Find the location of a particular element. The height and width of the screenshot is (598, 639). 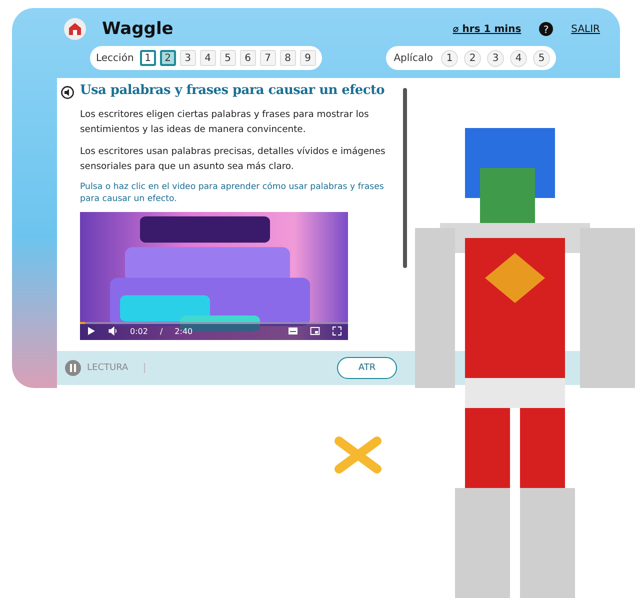

cross-decoration-icon is located at coordinates (358, 455).